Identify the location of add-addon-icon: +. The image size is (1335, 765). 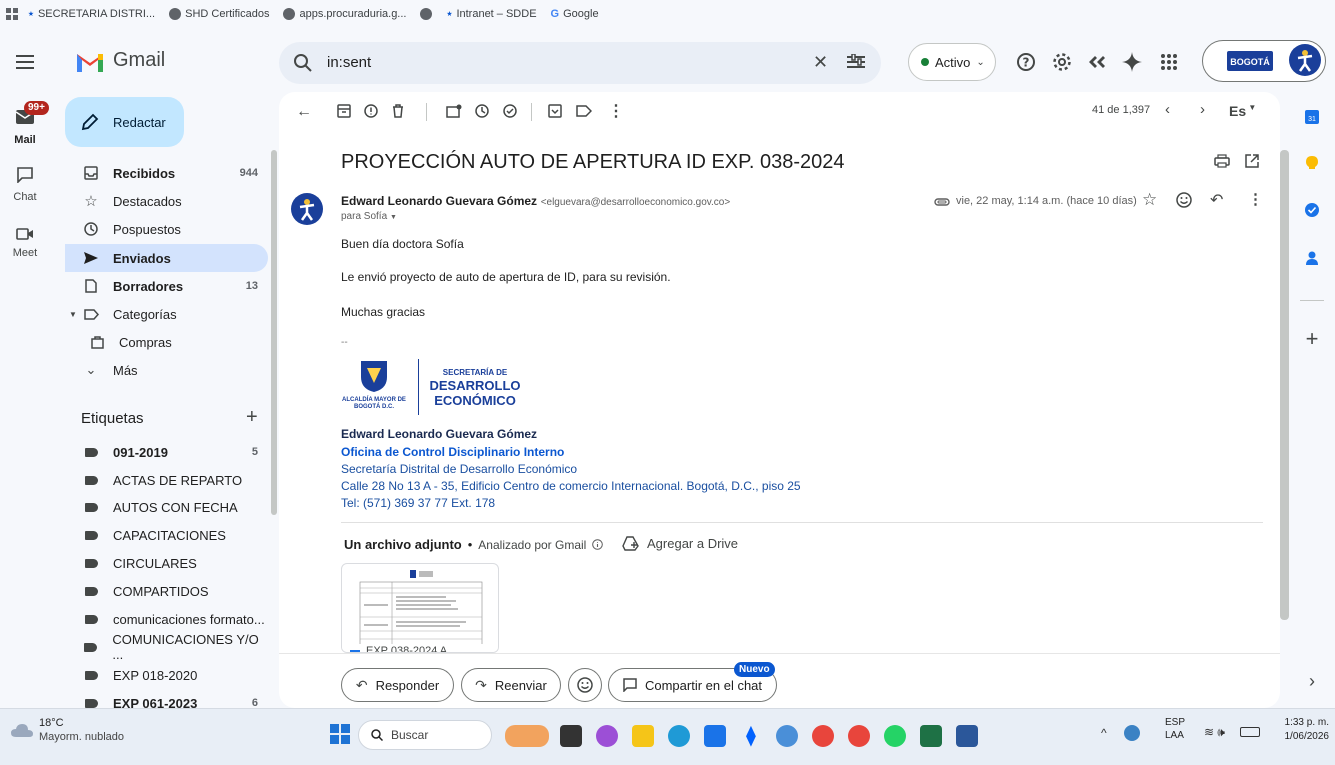
(1312, 339).